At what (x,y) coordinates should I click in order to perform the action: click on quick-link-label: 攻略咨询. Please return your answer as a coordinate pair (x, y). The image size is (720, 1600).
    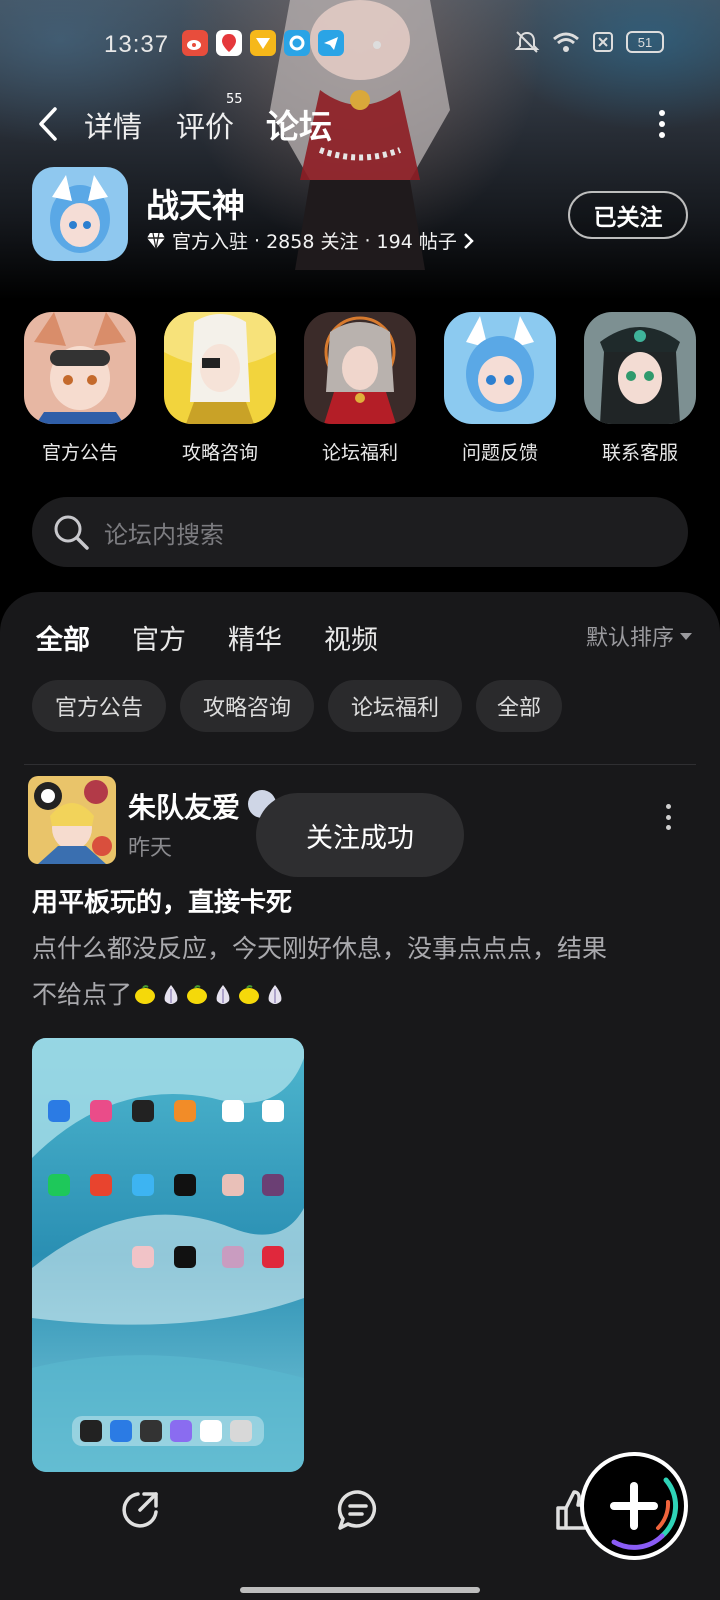
    Looking at the image, I should click on (219, 453).